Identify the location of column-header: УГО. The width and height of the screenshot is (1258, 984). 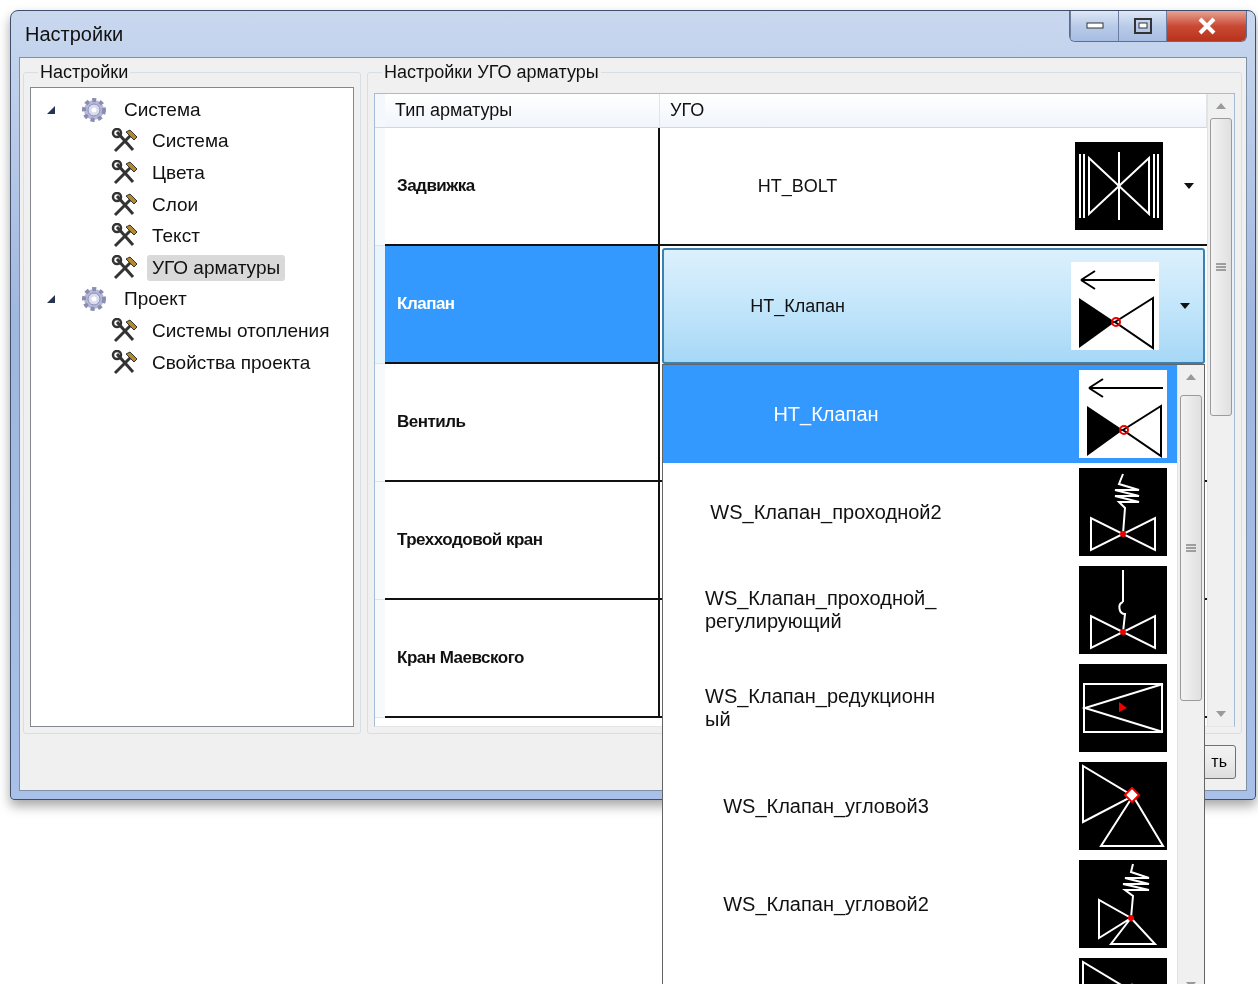
(933, 111).